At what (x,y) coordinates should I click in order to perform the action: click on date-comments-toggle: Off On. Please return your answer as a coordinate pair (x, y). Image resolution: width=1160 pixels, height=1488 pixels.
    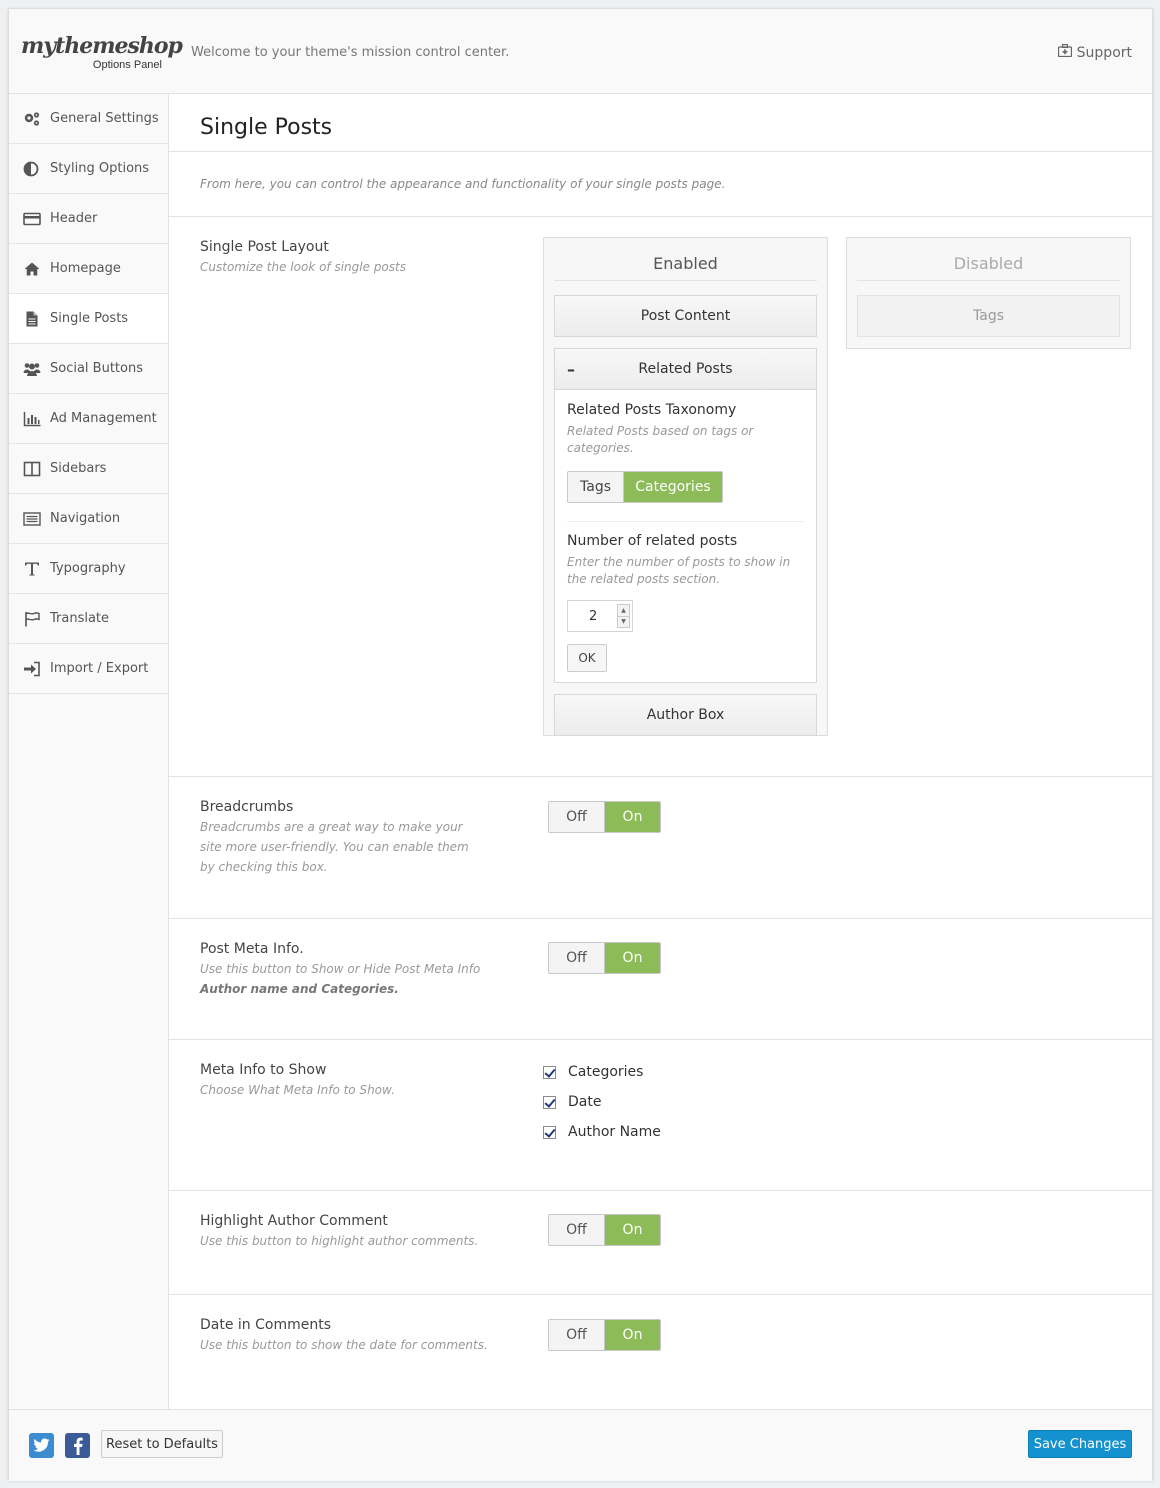
    Looking at the image, I should click on (604, 1335).